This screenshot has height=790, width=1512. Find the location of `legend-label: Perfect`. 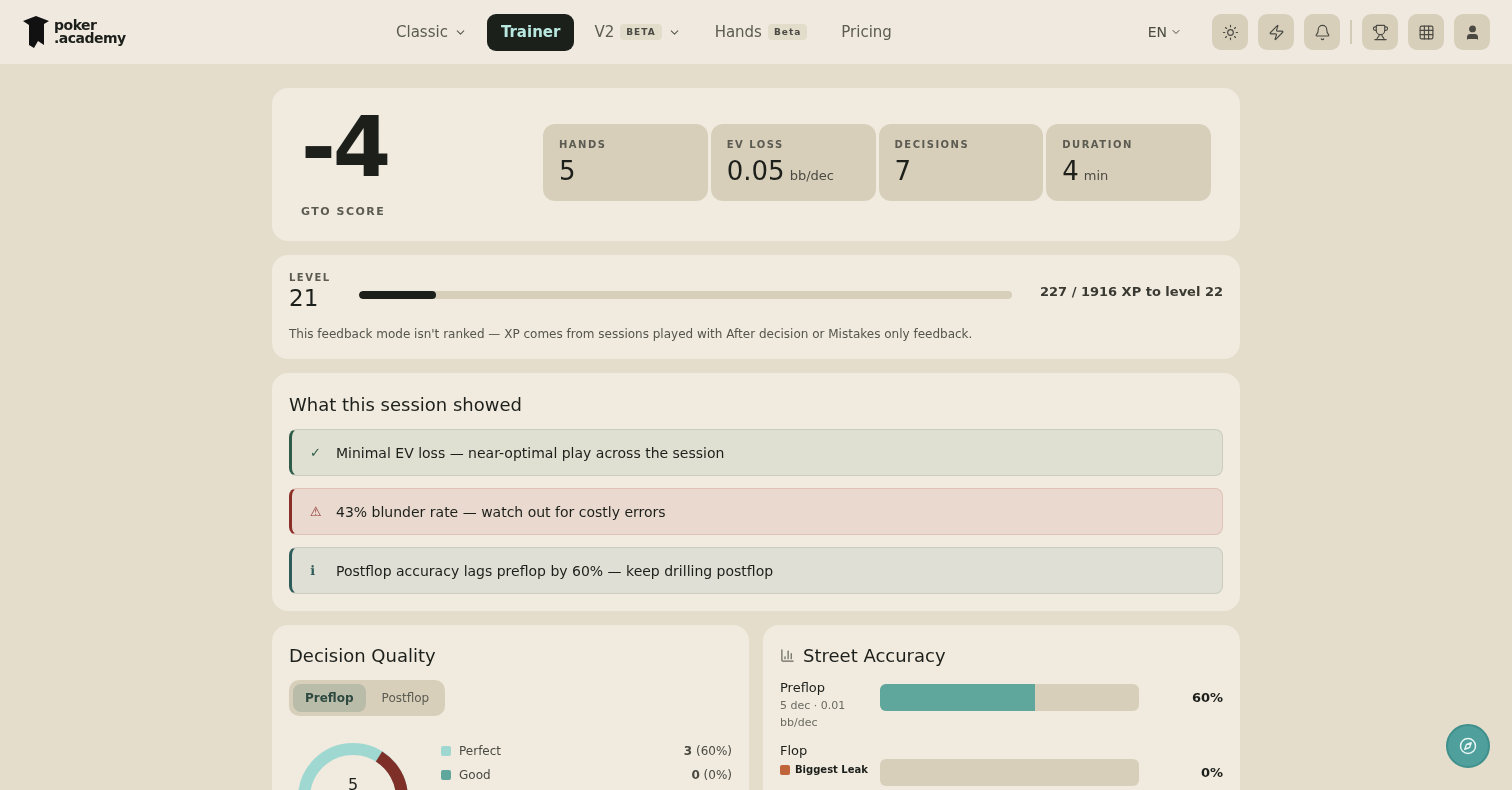

legend-label: Perfect is located at coordinates (480, 751).